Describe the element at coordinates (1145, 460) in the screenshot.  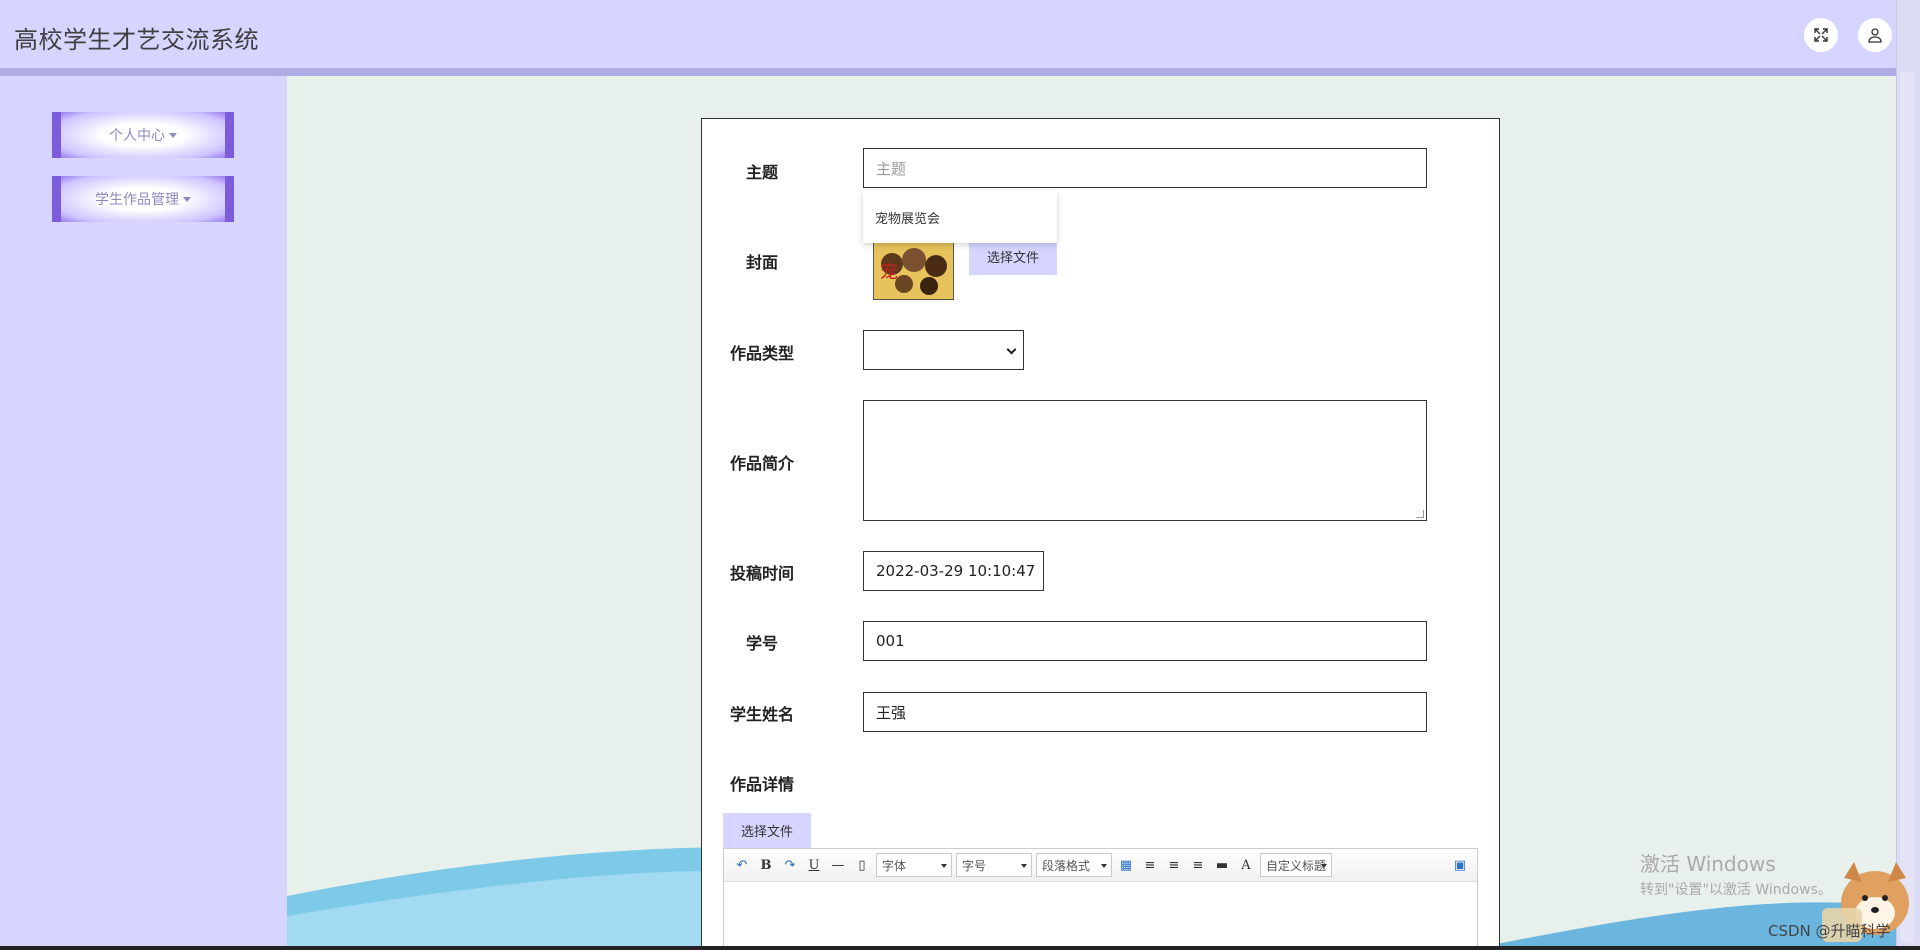
I see `intro-textarea` at that location.